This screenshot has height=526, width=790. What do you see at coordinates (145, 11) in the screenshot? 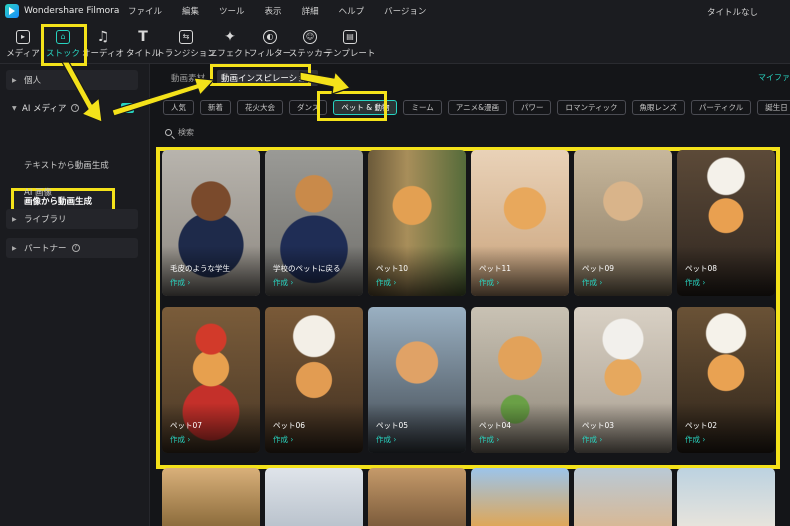
I see `menu-file: ファイル` at bounding box center [145, 11].